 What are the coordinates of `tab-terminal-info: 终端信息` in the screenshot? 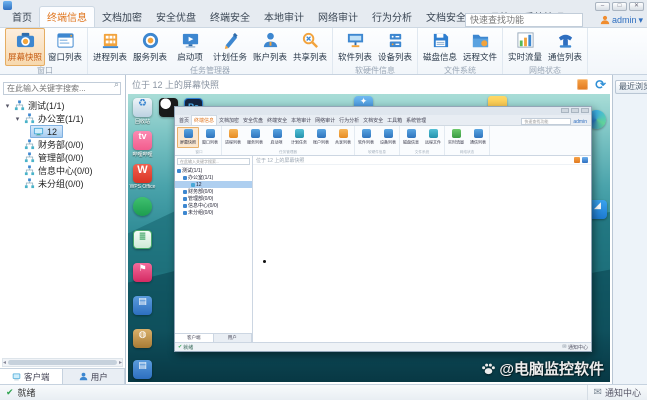 It's located at (67, 16).